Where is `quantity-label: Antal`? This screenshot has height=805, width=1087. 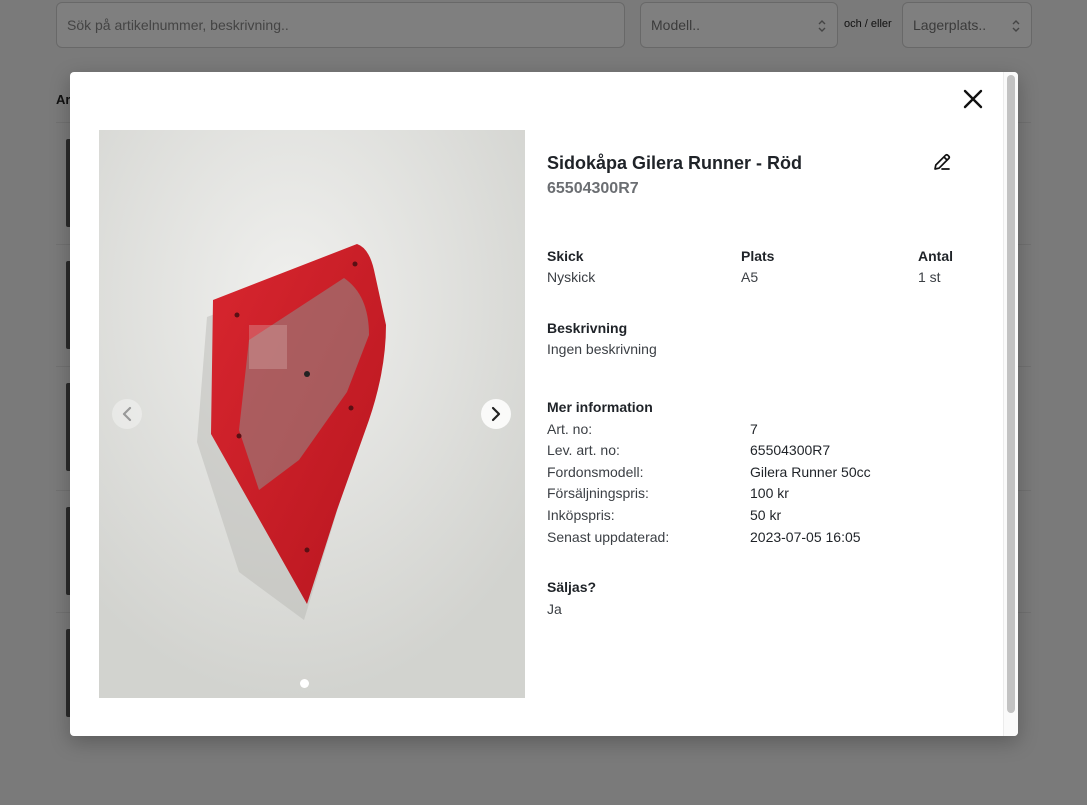
quantity-label: Antal is located at coordinates (935, 256).